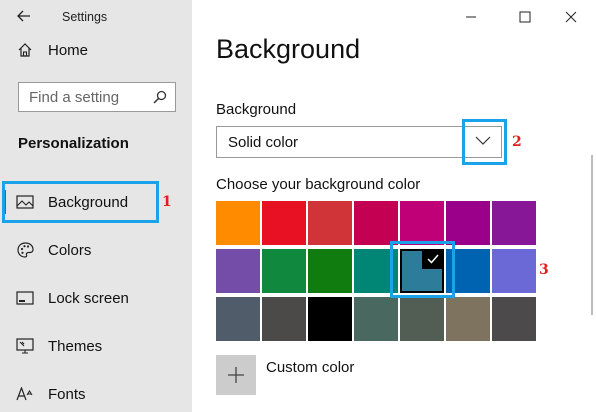 The height and width of the screenshot is (412, 596). I want to click on close-button, so click(571, 17).